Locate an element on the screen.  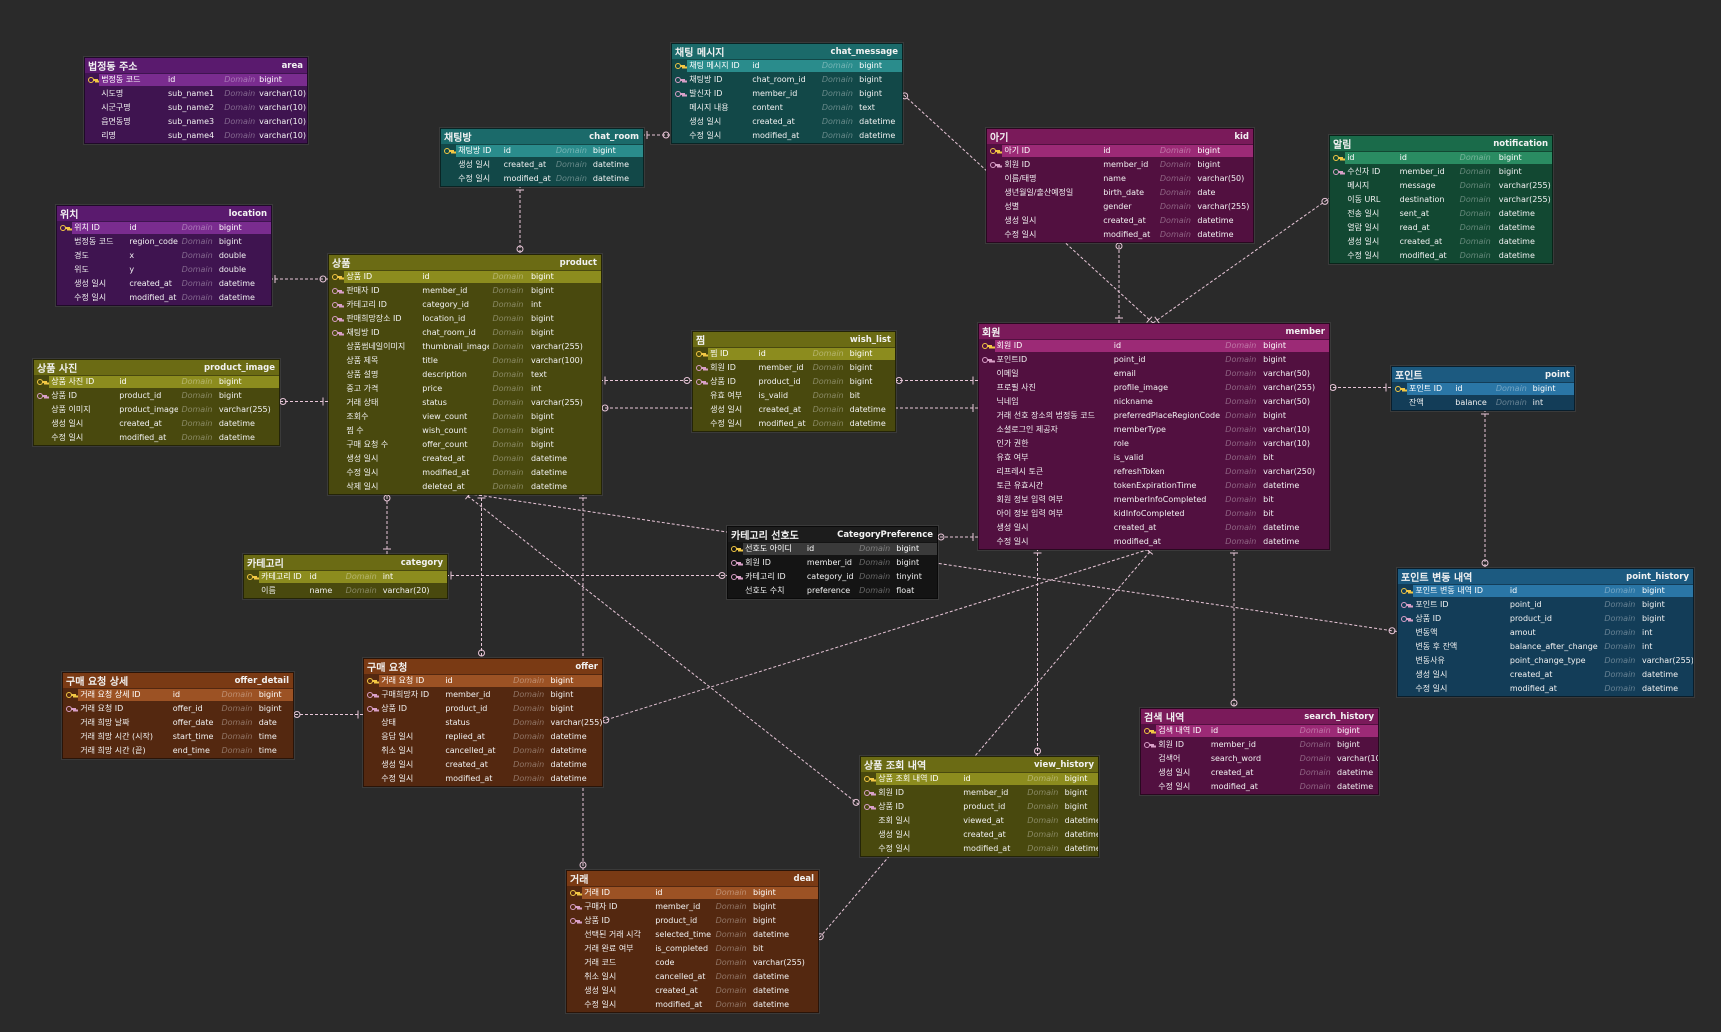
attribute-row: 메시지 내용 content Domain text is located at coordinates (787, 108).